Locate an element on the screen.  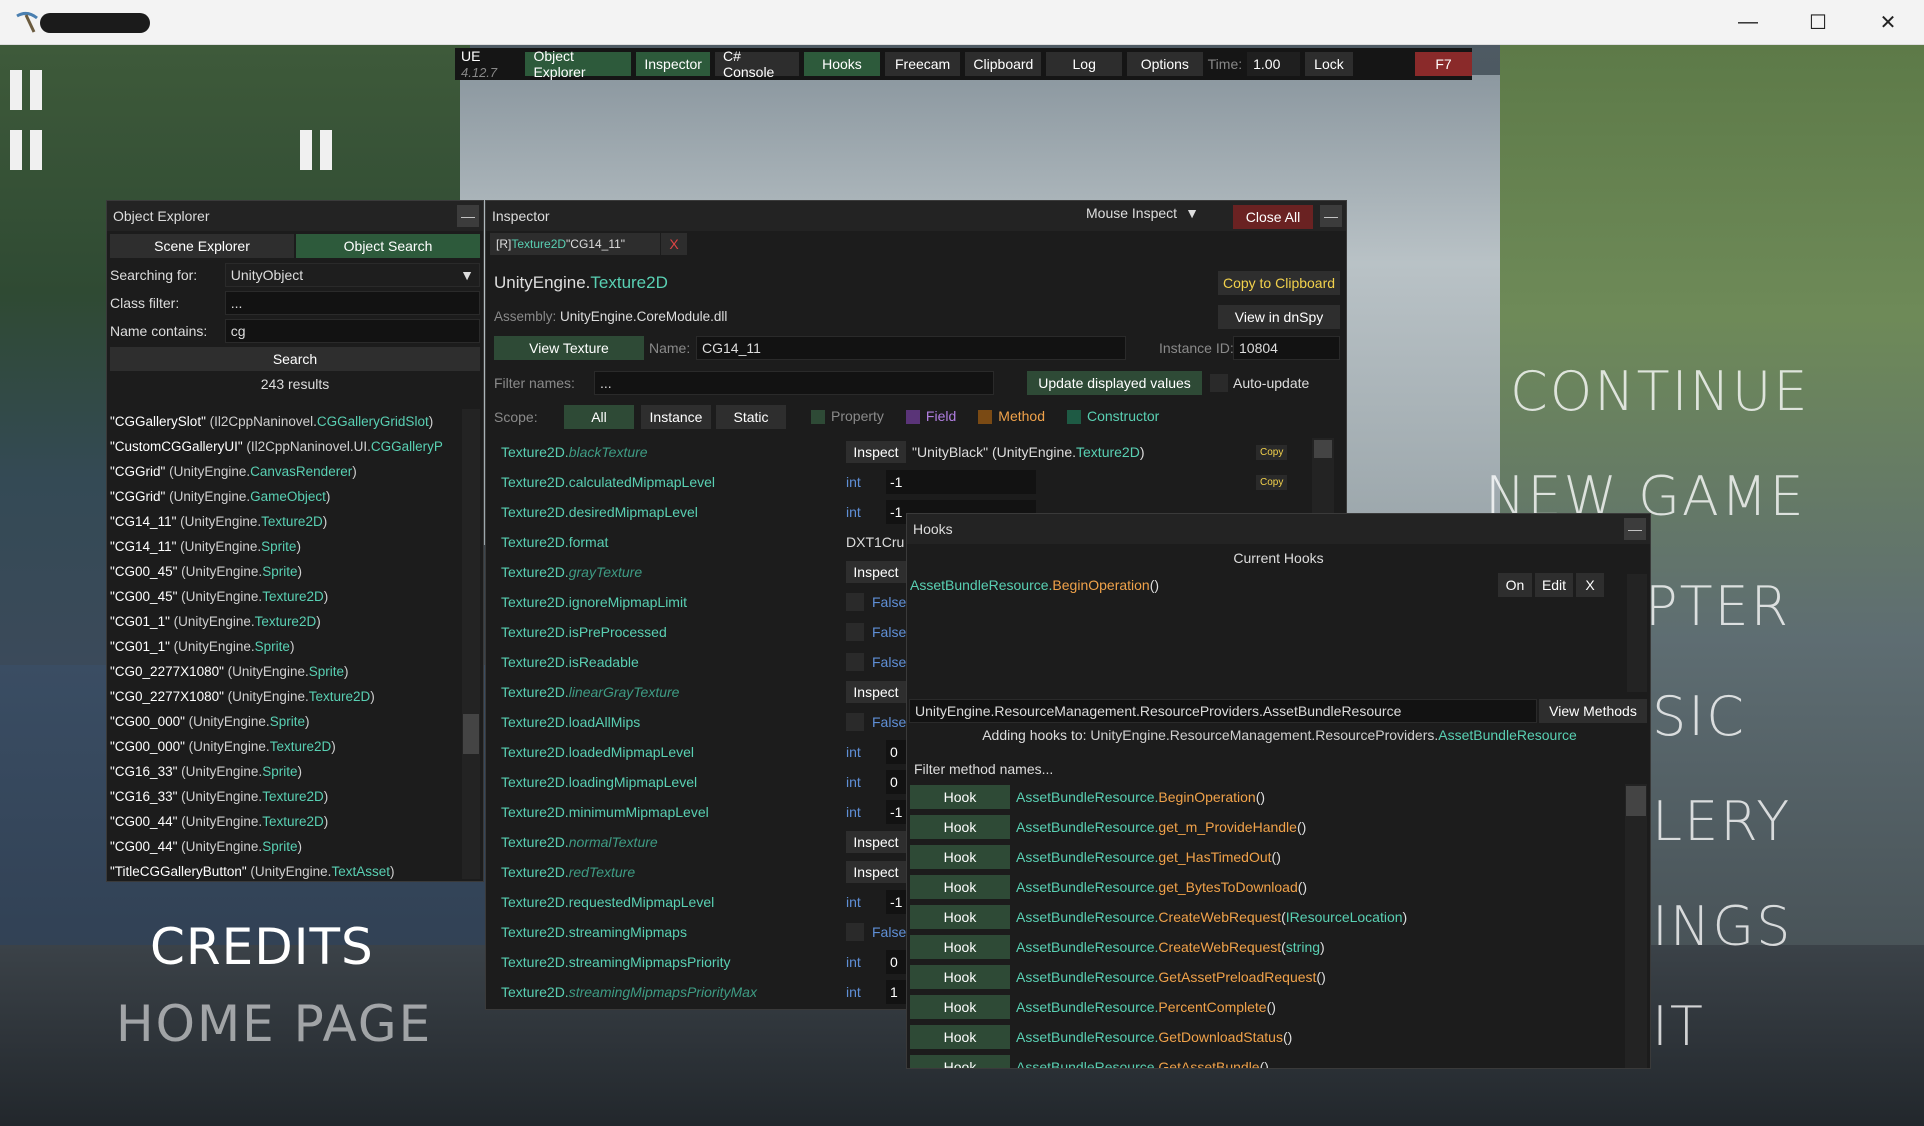
search-button: Search is located at coordinates (295, 359).